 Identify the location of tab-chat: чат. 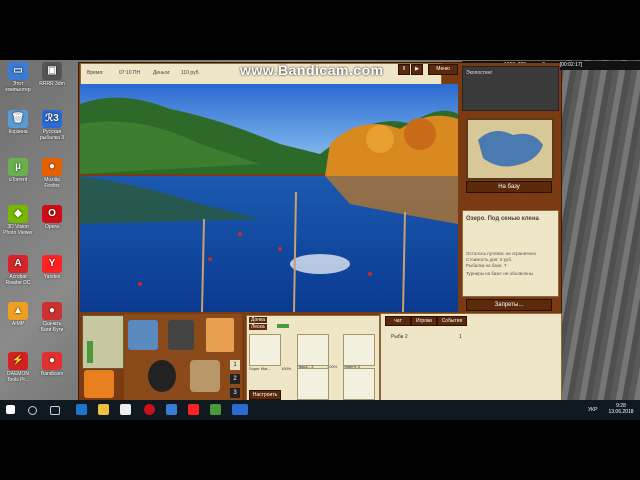
(398, 321).